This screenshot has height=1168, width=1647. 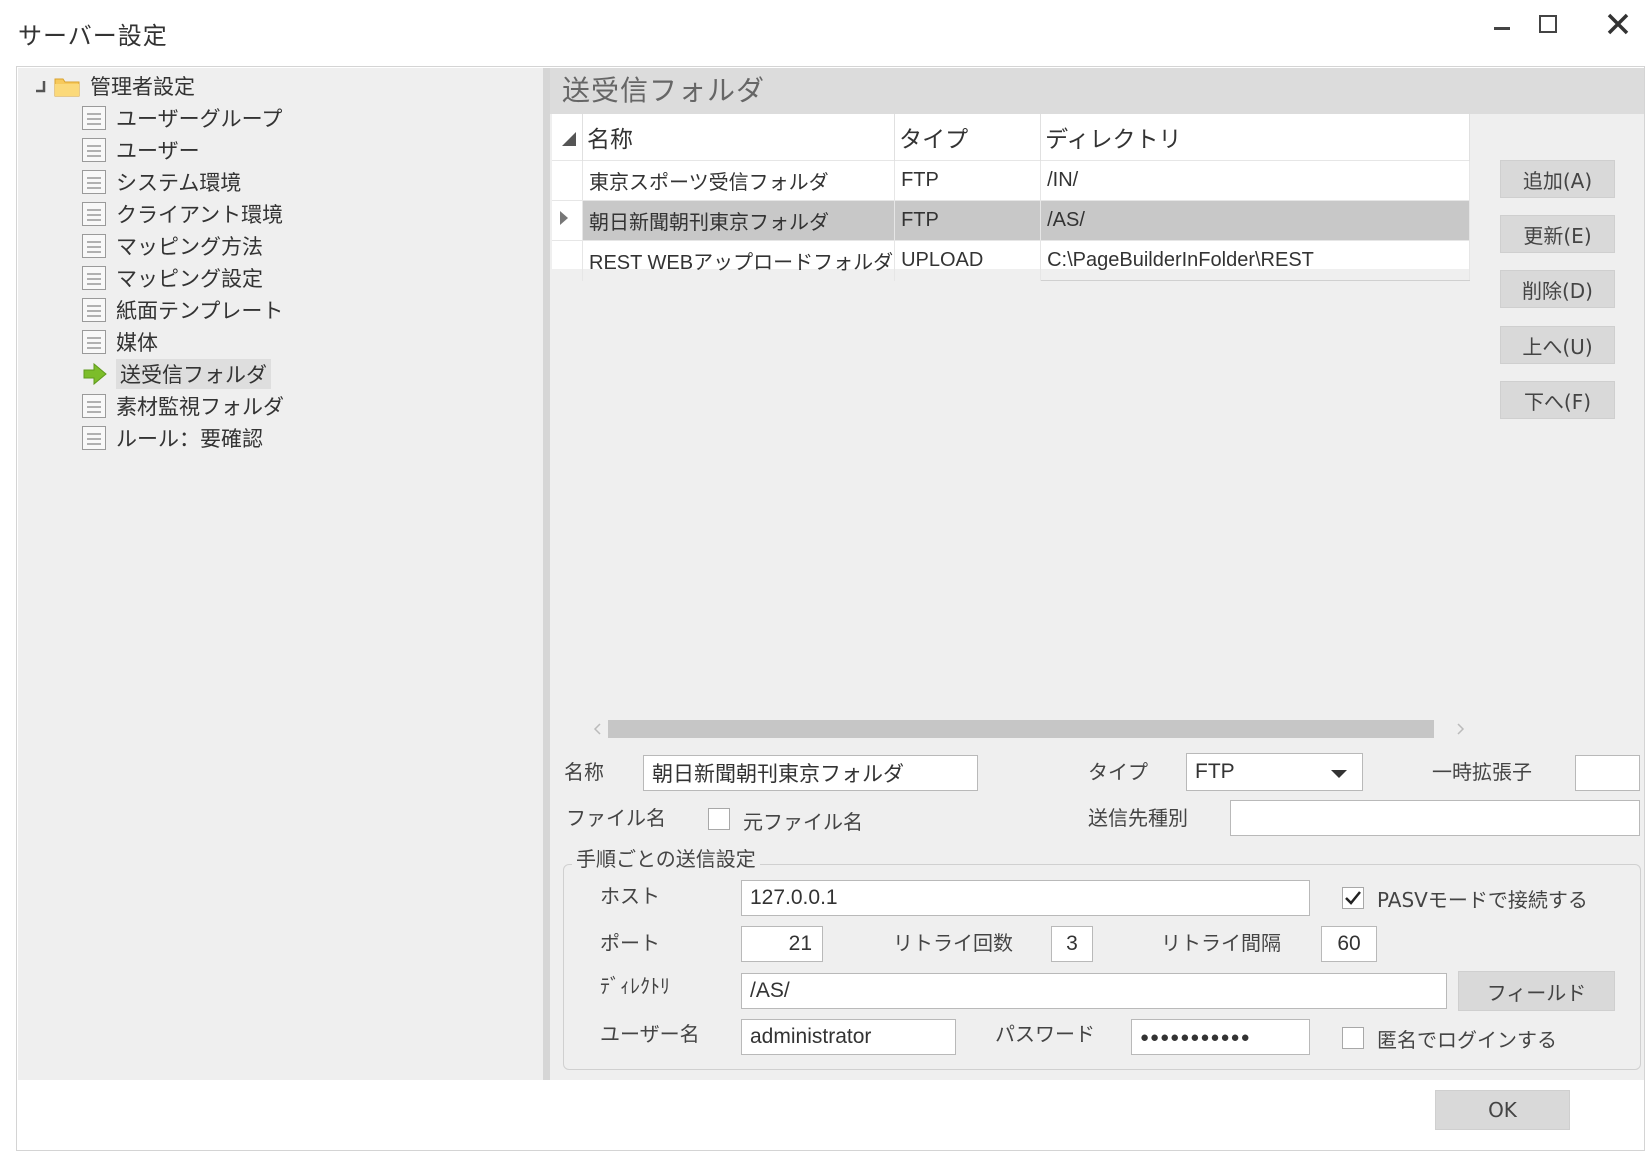 What do you see at coordinates (1255, 220) in the screenshot?
I see `cell-directory: /AS/` at bounding box center [1255, 220].